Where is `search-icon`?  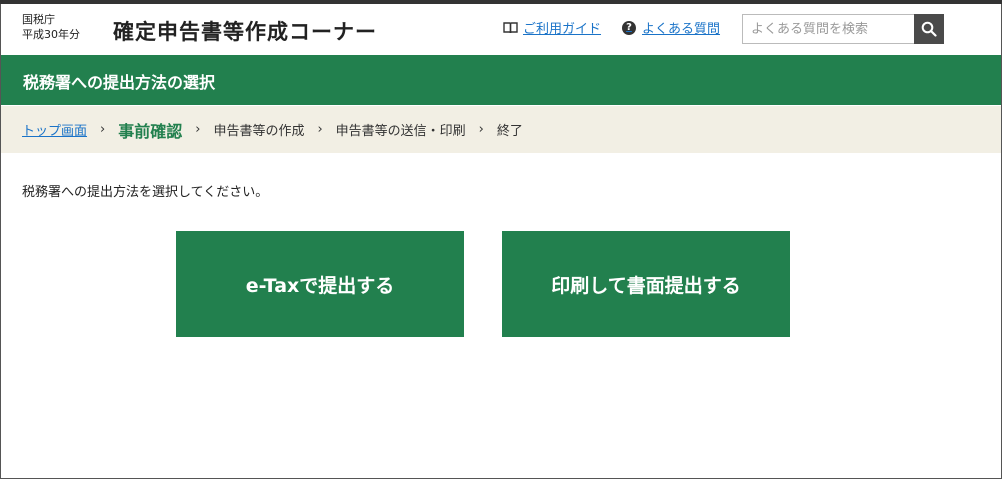
search-icon is located at coordinates (929, 29).